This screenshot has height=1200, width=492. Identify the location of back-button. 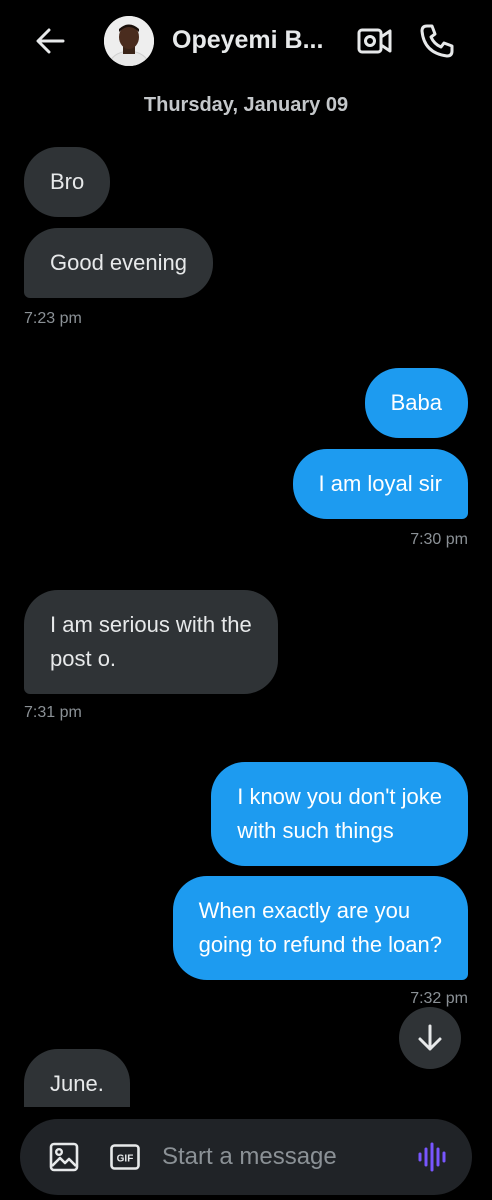
(50, 41).